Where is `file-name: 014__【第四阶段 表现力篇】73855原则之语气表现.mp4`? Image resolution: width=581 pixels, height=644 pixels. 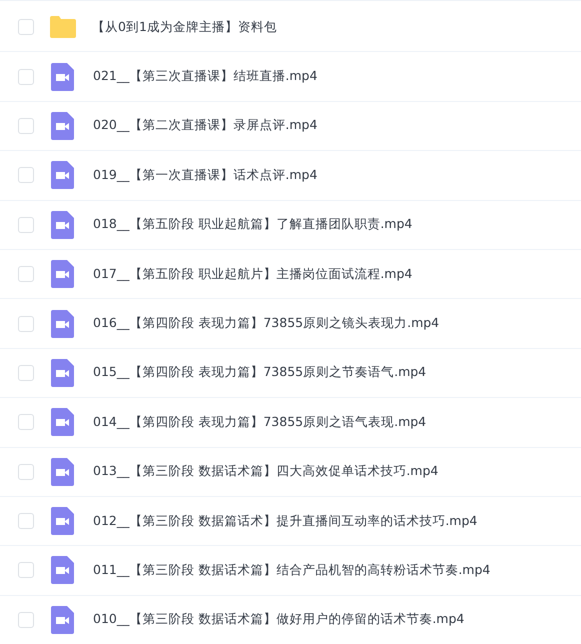
file-name: 014__【第四阶段 表现力篇】73855原则之语气表现.mp4 is located at coordinates (259, 422).